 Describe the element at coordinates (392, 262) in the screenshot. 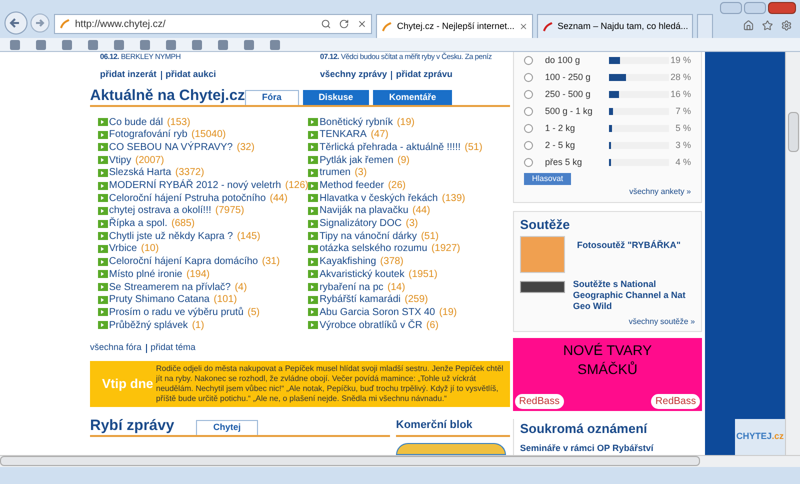

I see `post-count: (378)` at that location.